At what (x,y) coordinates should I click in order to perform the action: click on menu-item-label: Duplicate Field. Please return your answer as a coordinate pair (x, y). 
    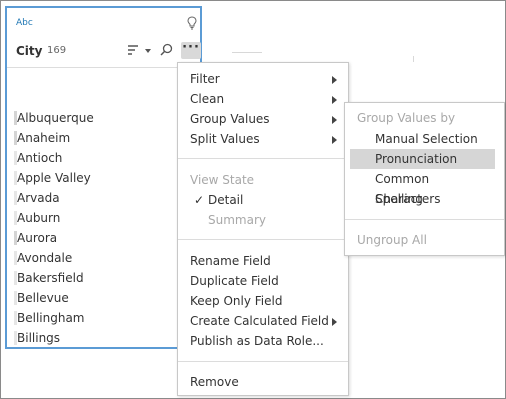
    Looking at the image, I should click on (234, 281).